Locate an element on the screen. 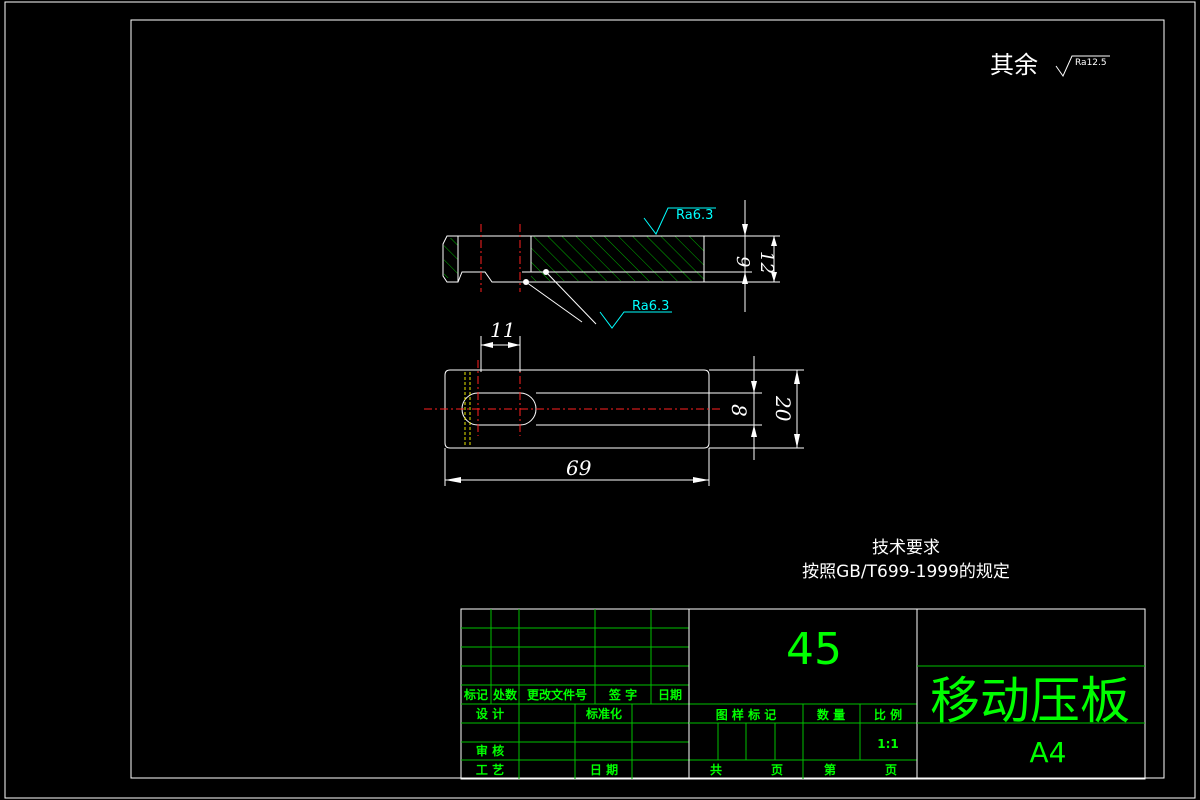  dim-width: 20 is located at coordinates (783, 408).